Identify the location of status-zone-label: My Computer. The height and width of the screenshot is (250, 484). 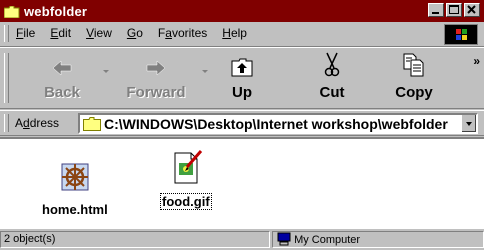
(327, 240).